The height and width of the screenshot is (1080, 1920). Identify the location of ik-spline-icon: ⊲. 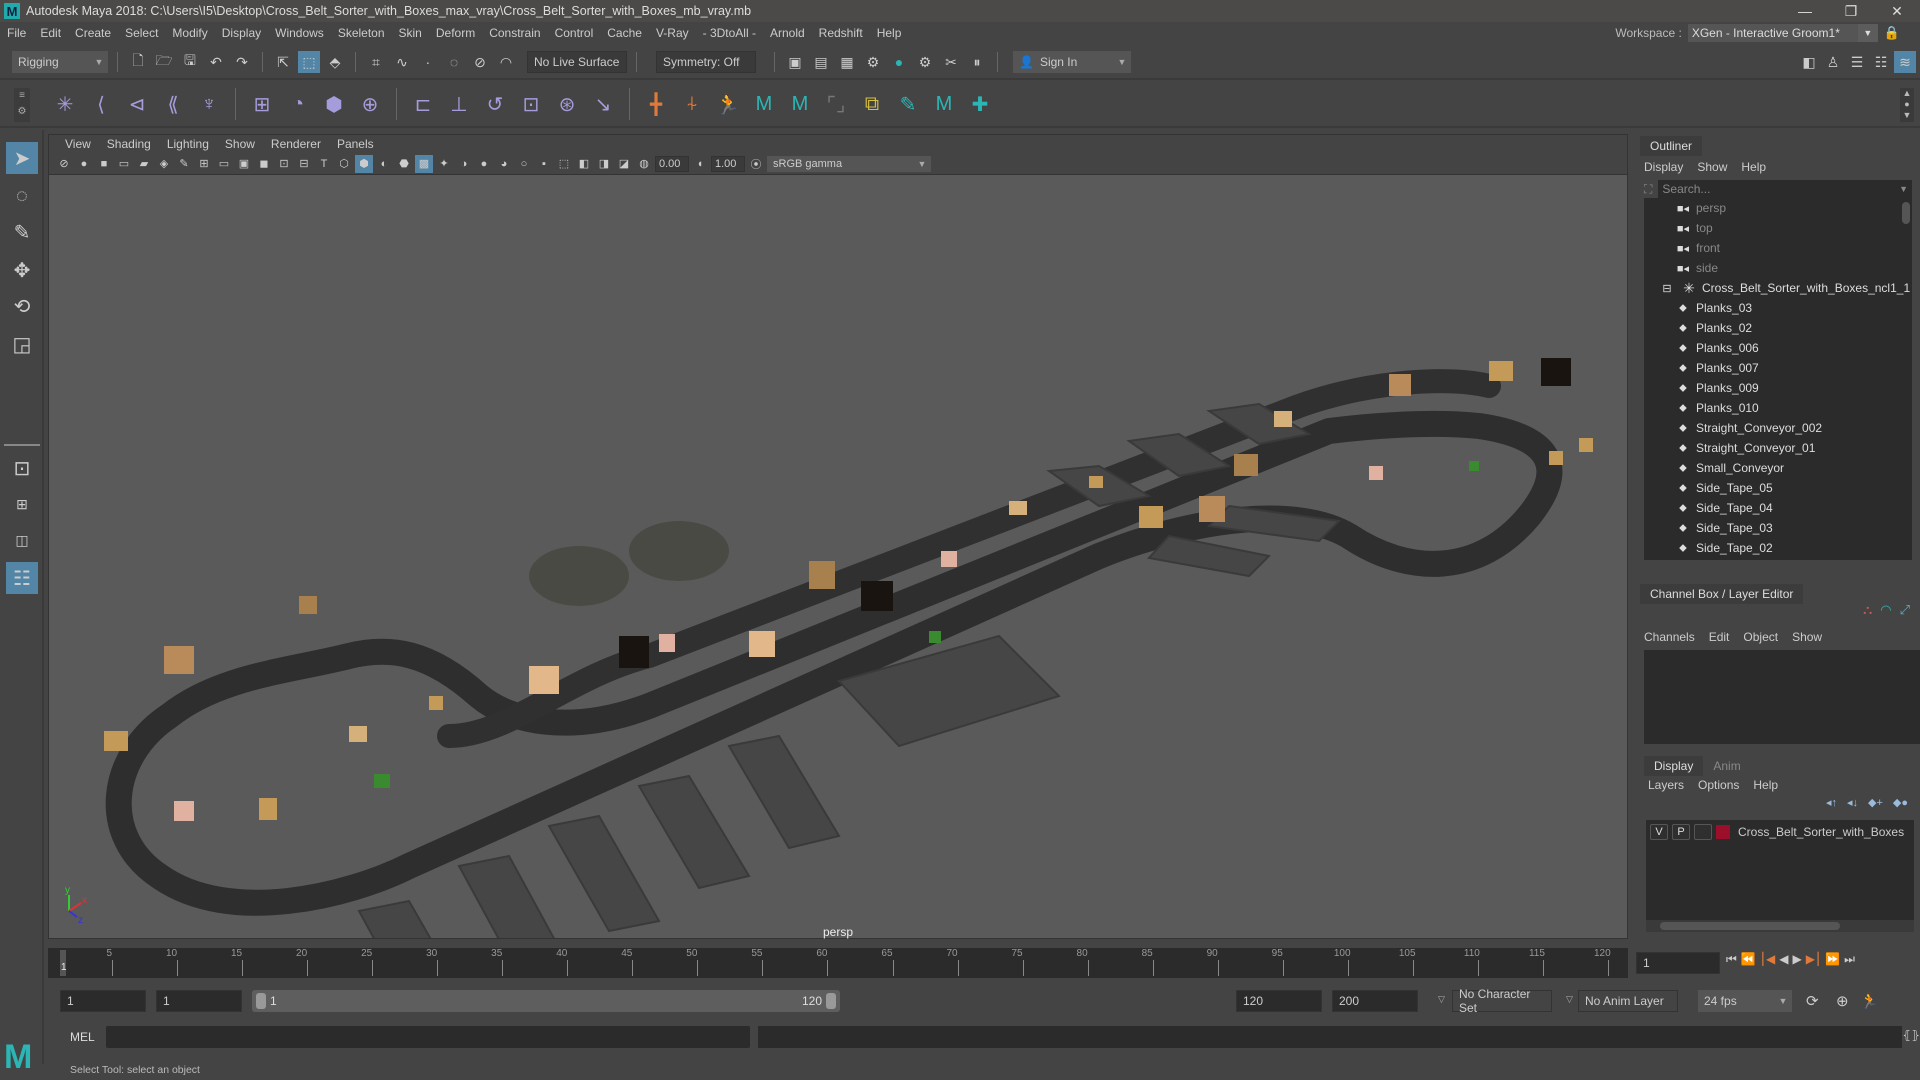
(137, 104).